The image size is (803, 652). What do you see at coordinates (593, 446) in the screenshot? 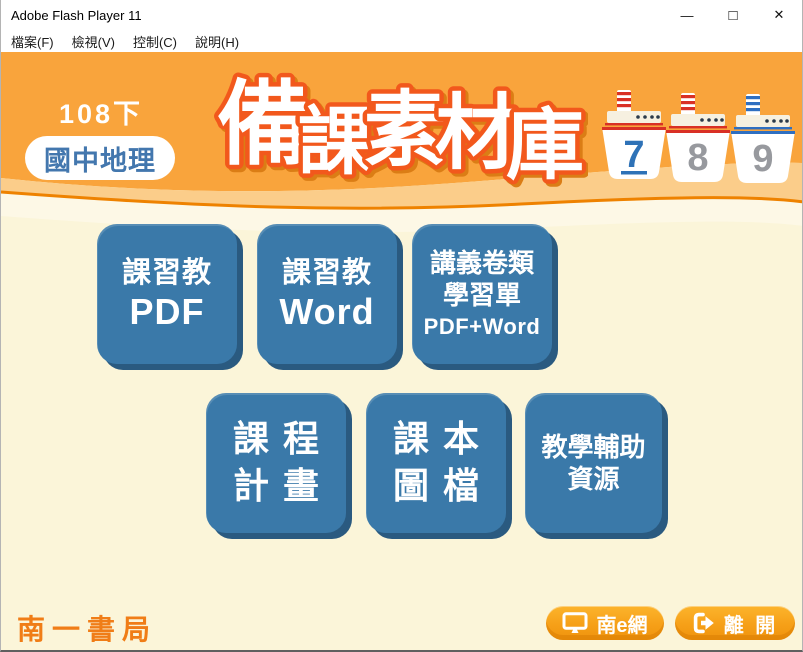
I see `tile-label: 教學輔助` at bounding box center [593, 446].